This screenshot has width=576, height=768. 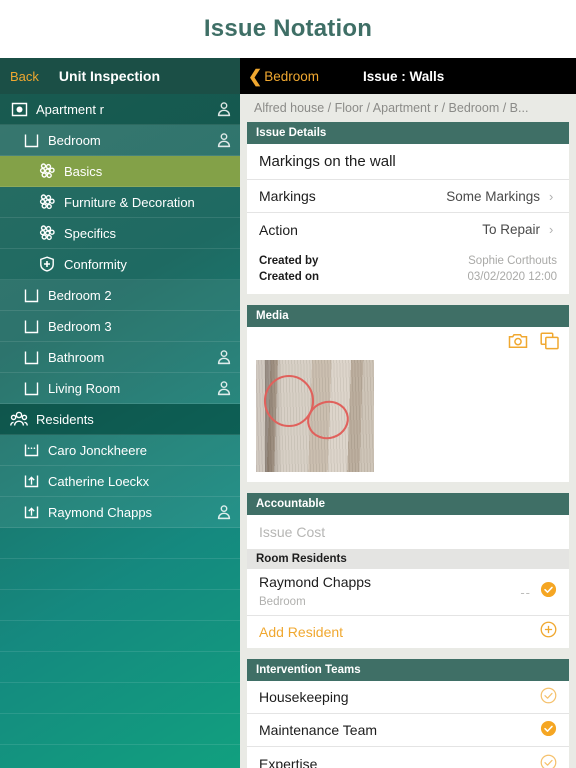 I want to click on sidebar-item-label: Bathroom, so click(x=76, y=357).